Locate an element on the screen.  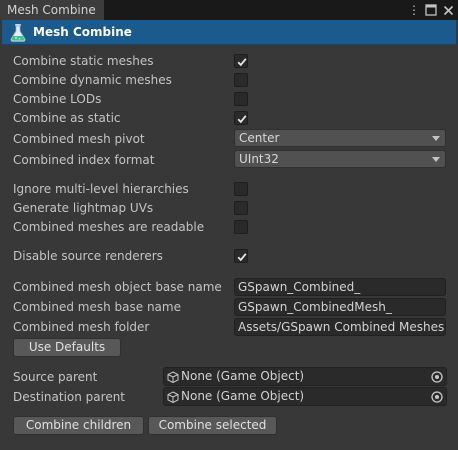
destination-parent-field: None (Game Object) is located at coordinates (305, 396).